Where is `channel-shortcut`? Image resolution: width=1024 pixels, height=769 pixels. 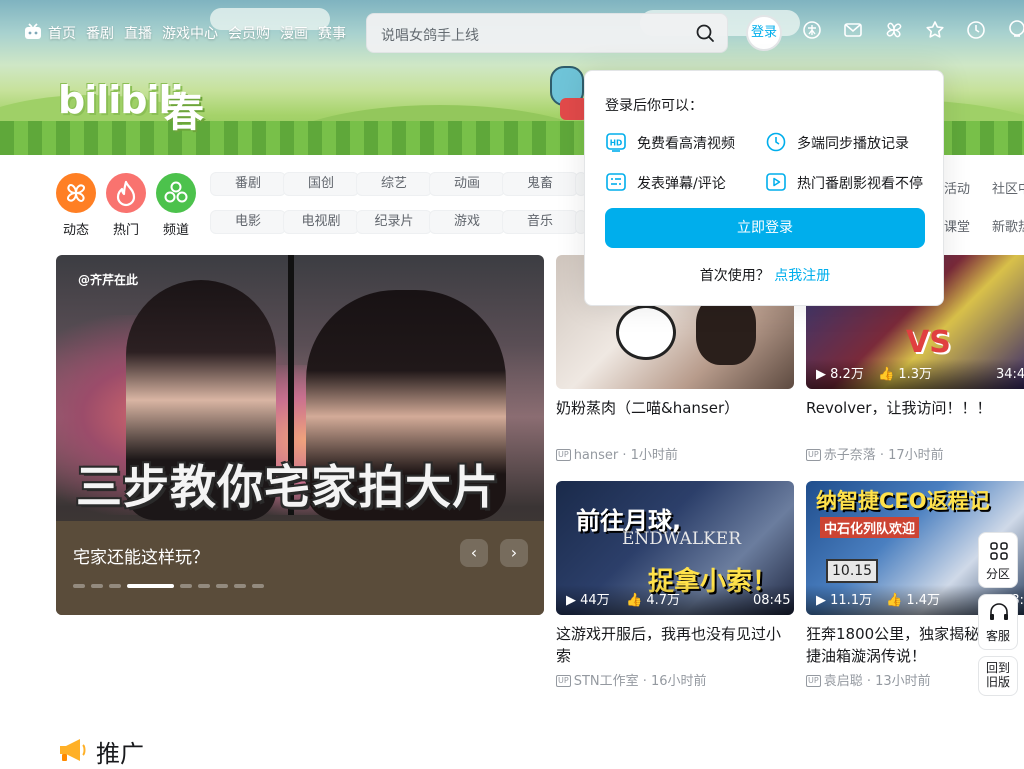 channel-shortcut is located at coordinates (176, 193).